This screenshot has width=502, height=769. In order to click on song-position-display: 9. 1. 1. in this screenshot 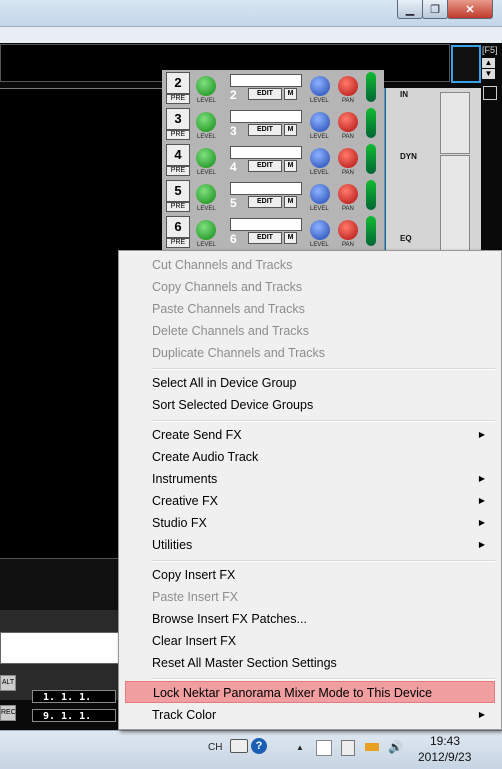, I will do `click(74, 715)`.